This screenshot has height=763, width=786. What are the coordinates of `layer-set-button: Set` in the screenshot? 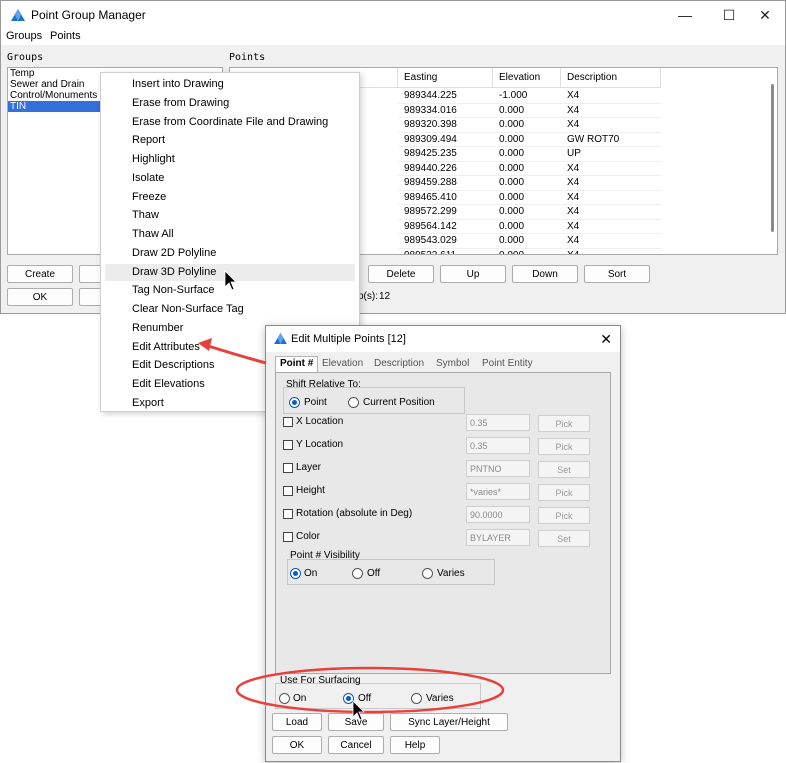 It's located at (564, 469).